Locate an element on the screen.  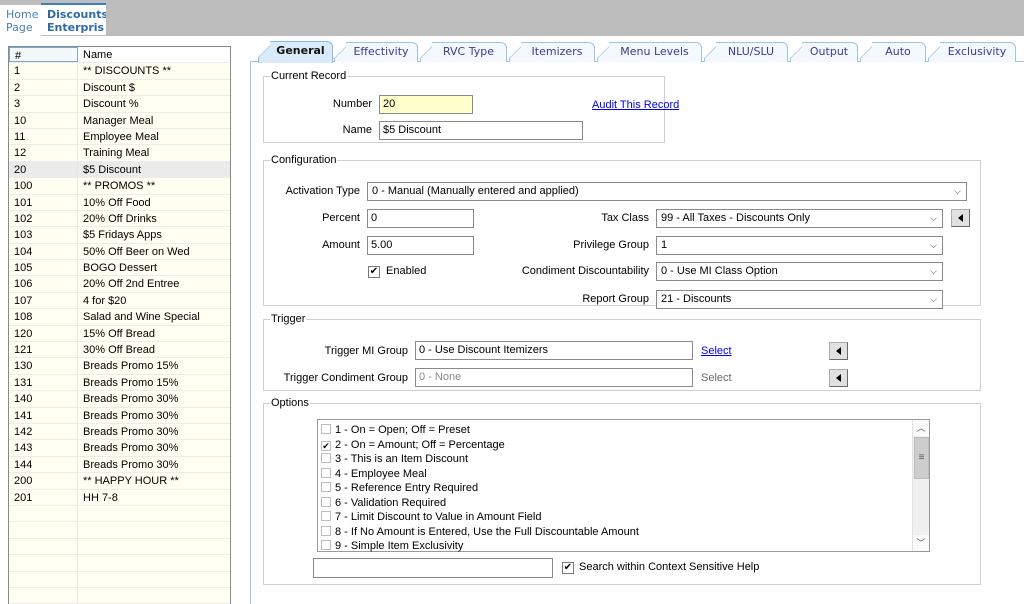
table-row: 102 20% Off Drinks is located at coordinates (119, 219).